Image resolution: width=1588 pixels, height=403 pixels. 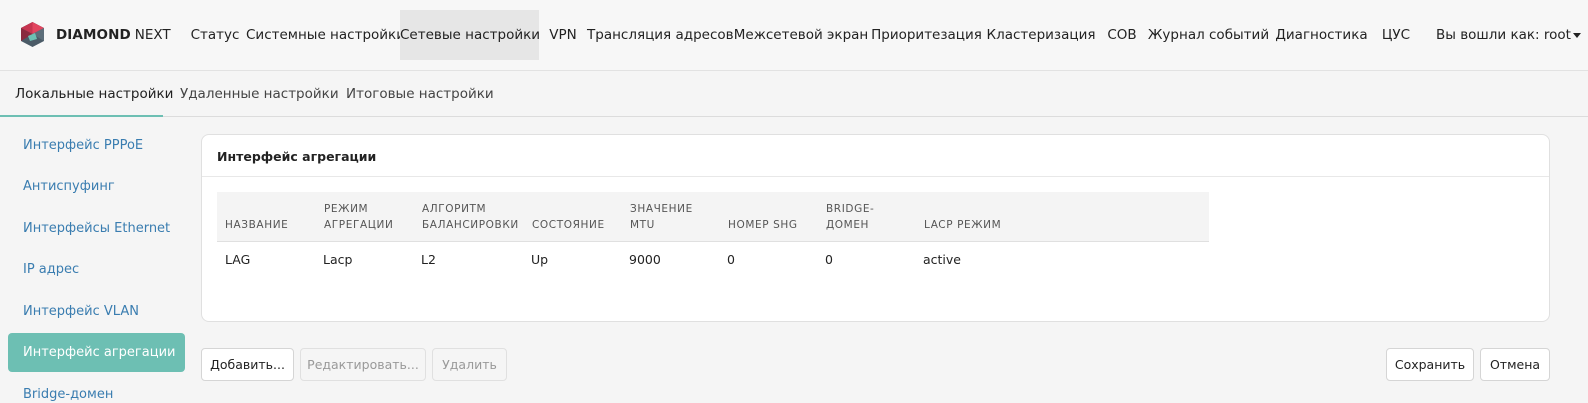 What do you see at coordinates (660, 35) in the screenshot?
I see `nav-nat: Трансляция адресов` at bounding box center [660, 35].